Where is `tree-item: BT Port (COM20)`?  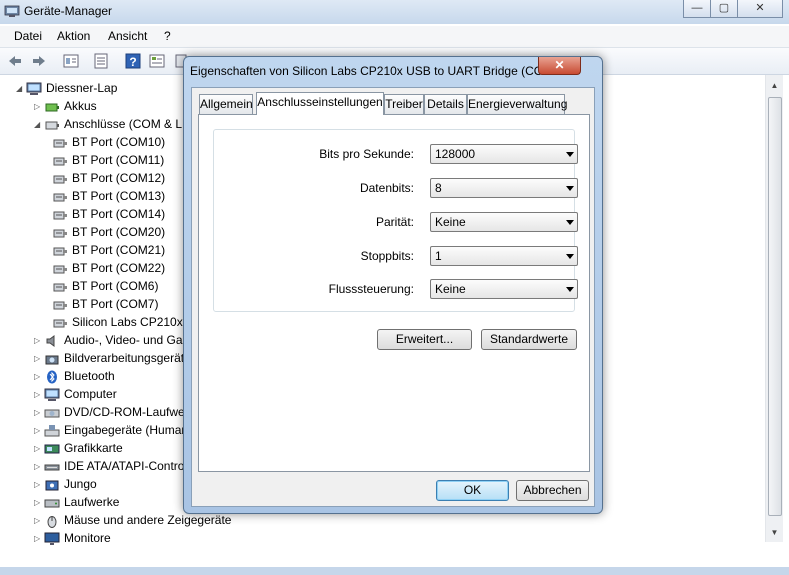
tree-item: BT Port (COM20) is located at coordinates (108, 232).